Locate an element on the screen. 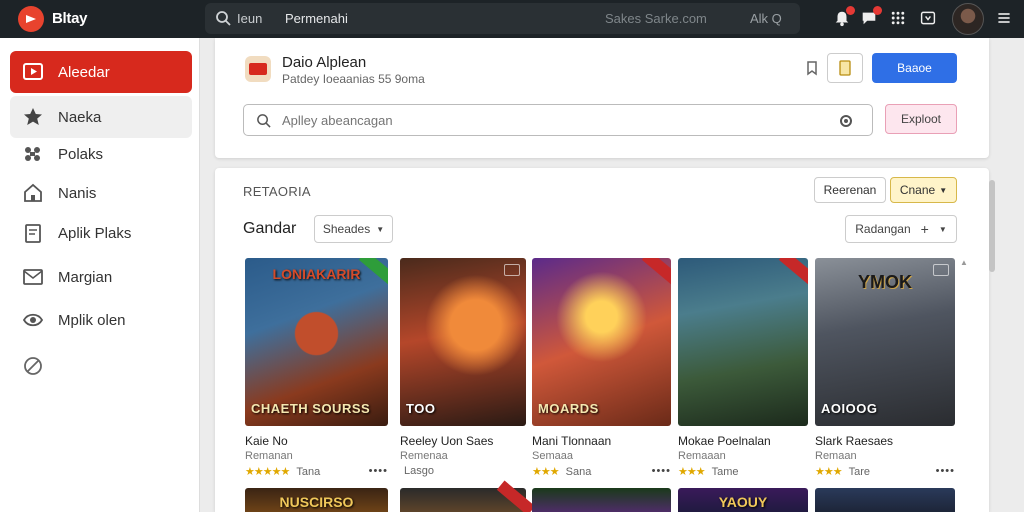 This screenshot has height=512, width=1024. sub-title: Gandar is located at coordinates (270, 228).